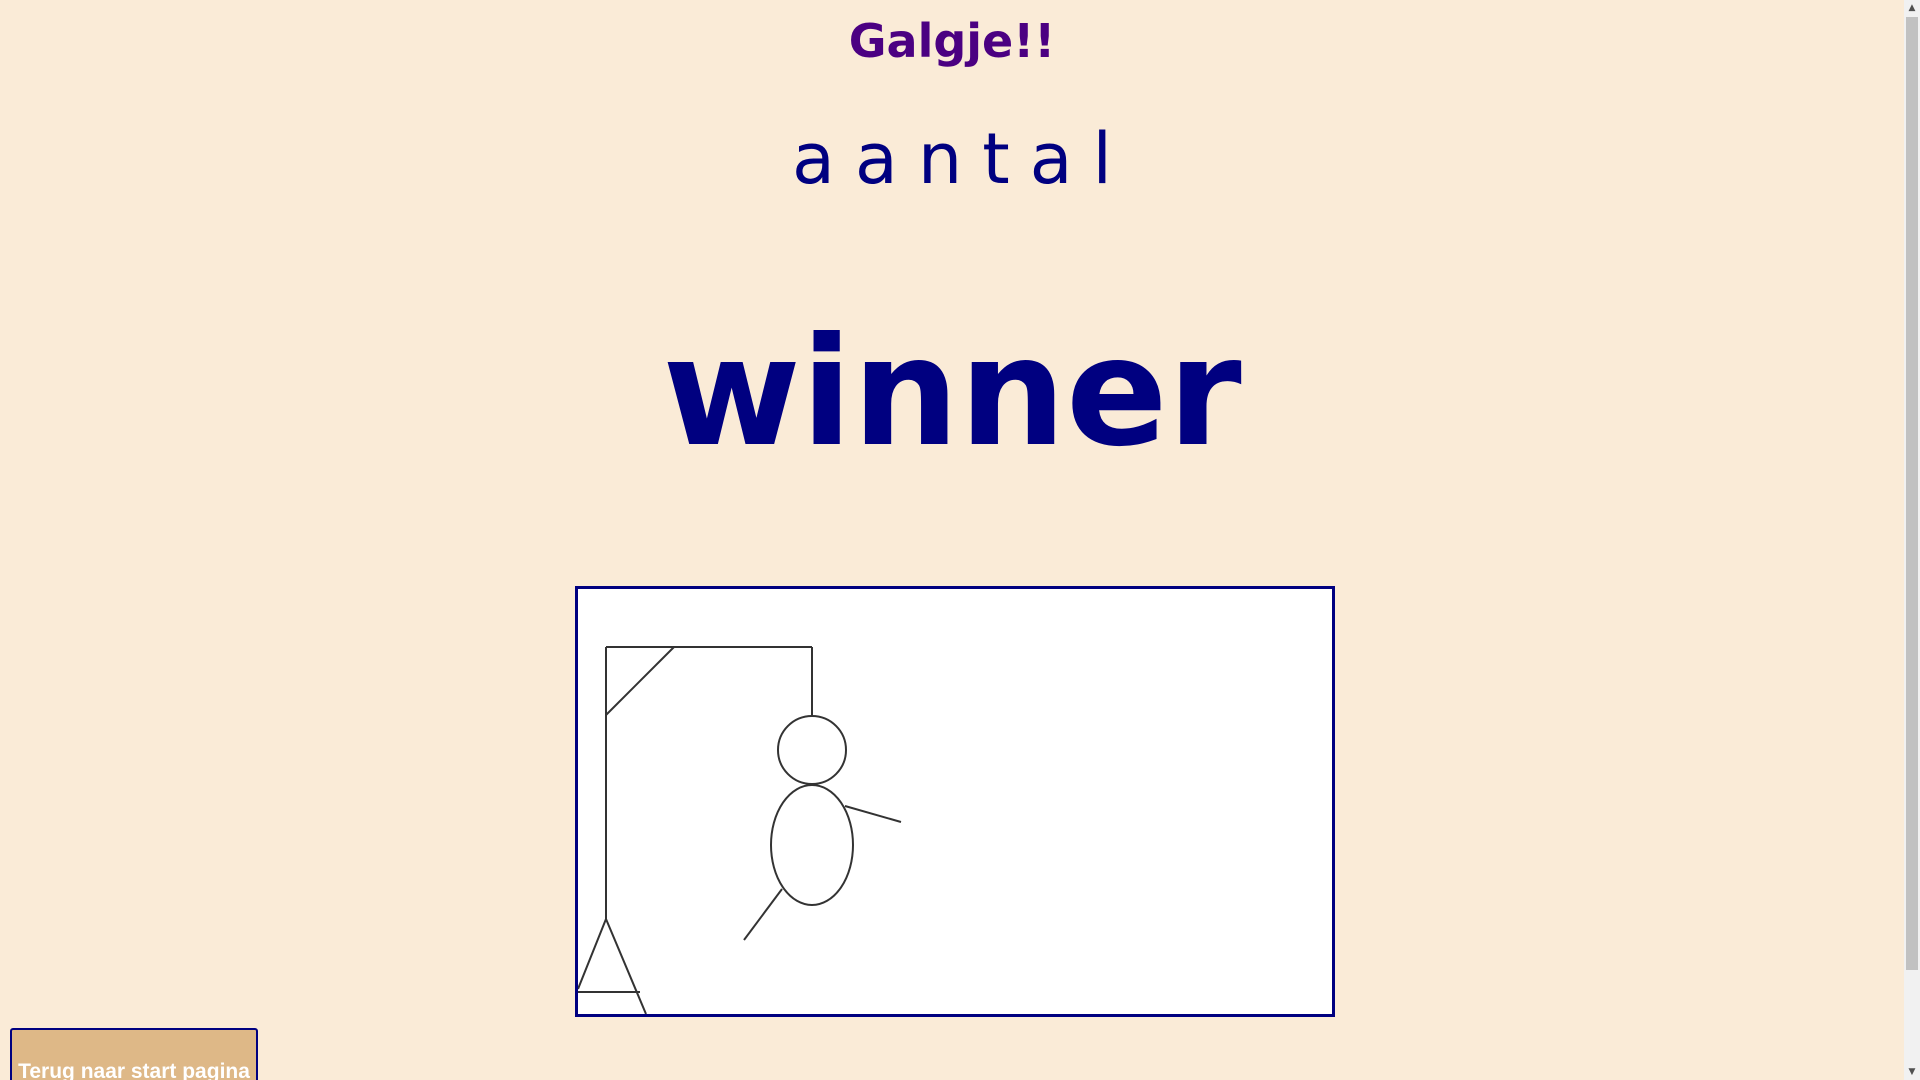  Describe the element at coordinates (763, 914) in the screenshot. I see `hangman-leg` at that location.